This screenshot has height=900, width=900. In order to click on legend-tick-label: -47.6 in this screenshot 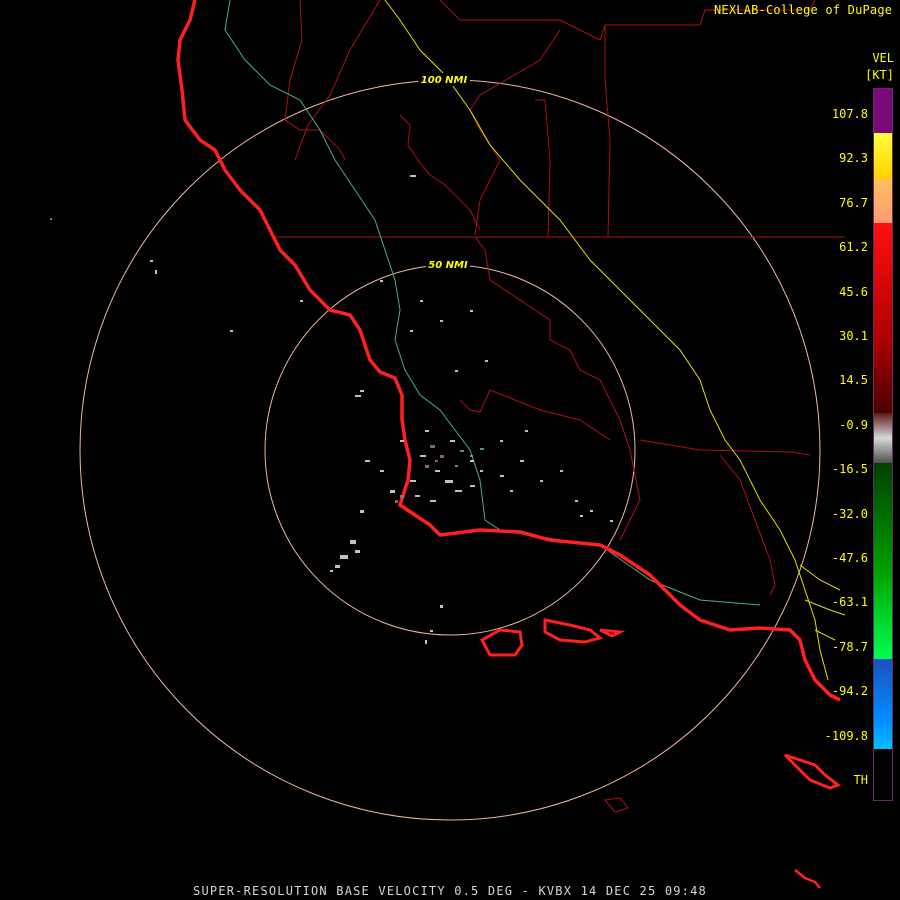, I will do `click(849, 558)`.